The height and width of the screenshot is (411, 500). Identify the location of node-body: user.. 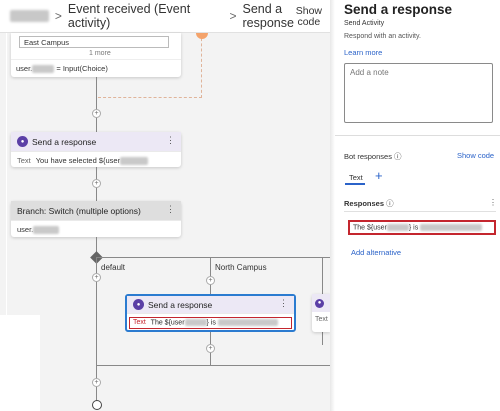
(96, 229).